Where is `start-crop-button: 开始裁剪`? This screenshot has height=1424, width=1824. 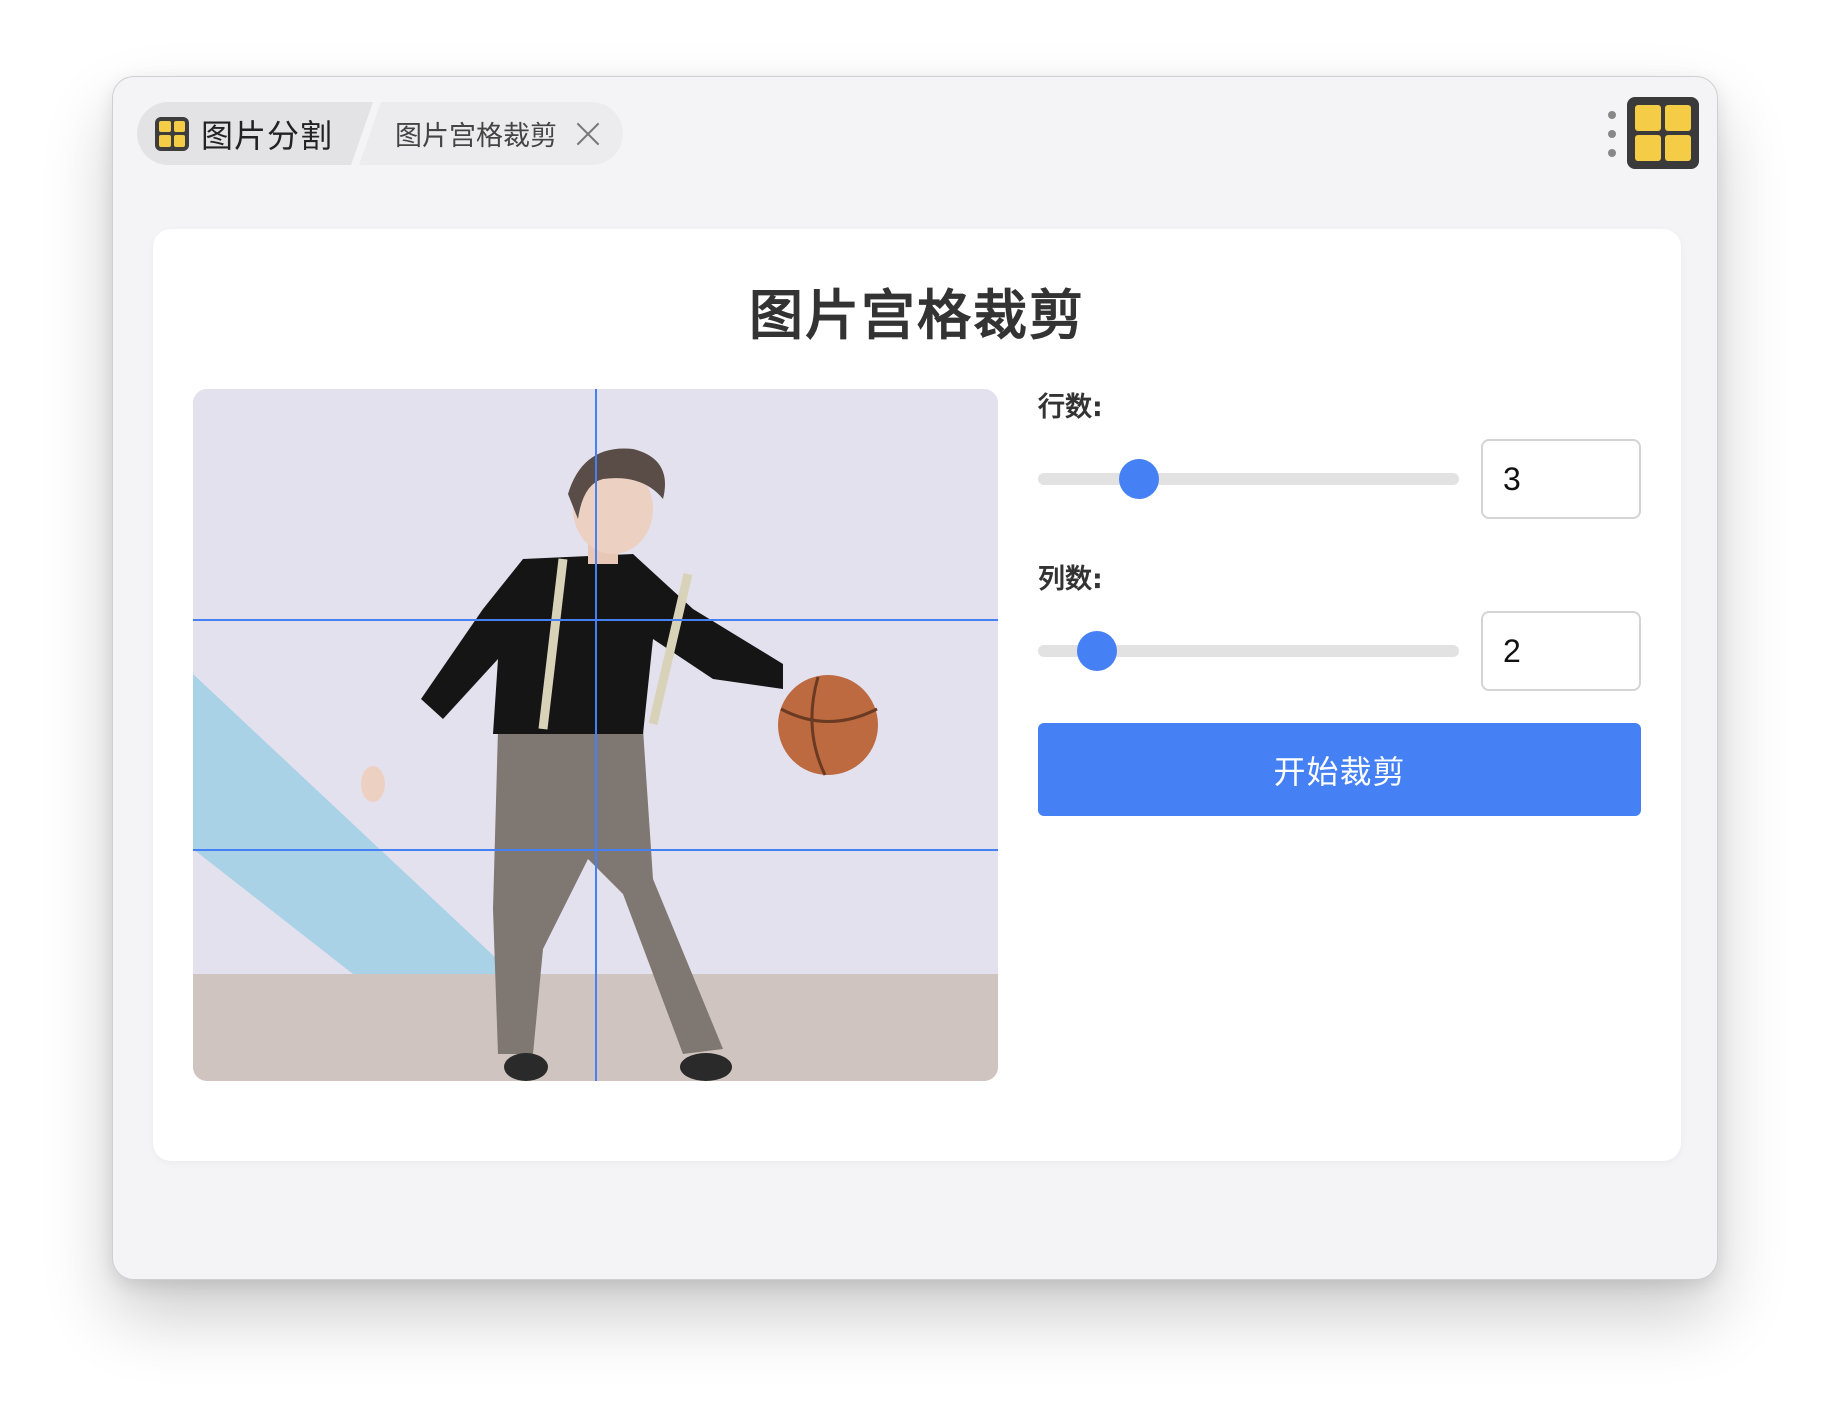
start-crop-button: 开始裁剪 is located at coordinates (1339, 769).